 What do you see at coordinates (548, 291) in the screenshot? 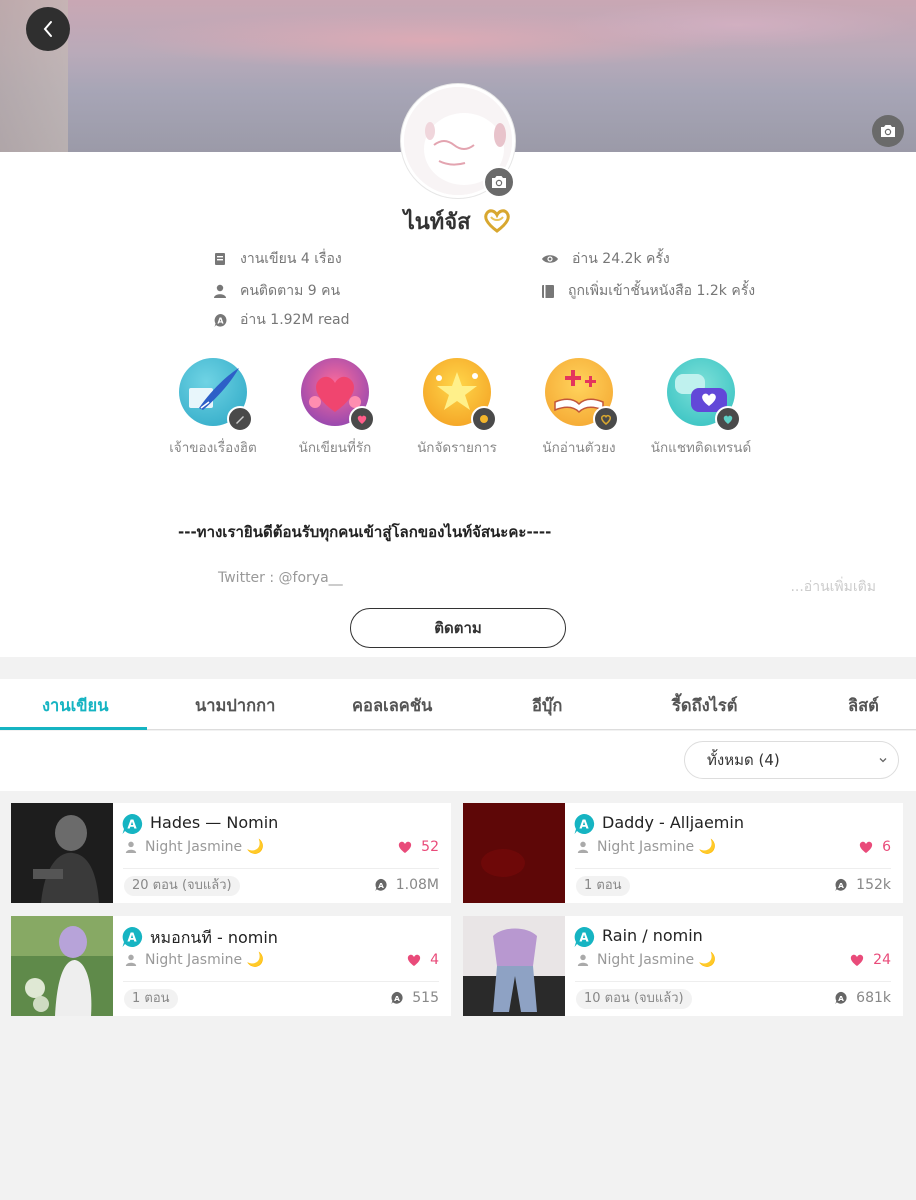
I see `bookshelf-icon` at bounding box center [548, 291].